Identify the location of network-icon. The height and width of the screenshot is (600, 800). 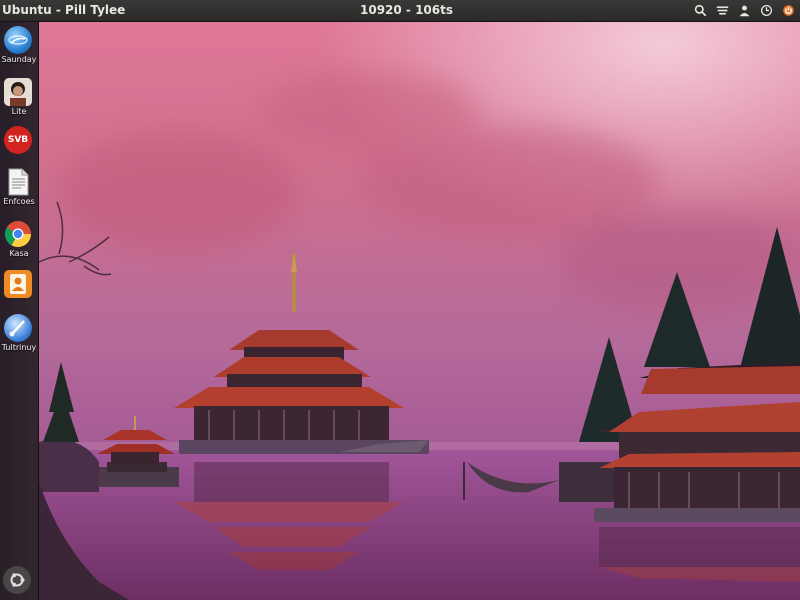
(722, 10).